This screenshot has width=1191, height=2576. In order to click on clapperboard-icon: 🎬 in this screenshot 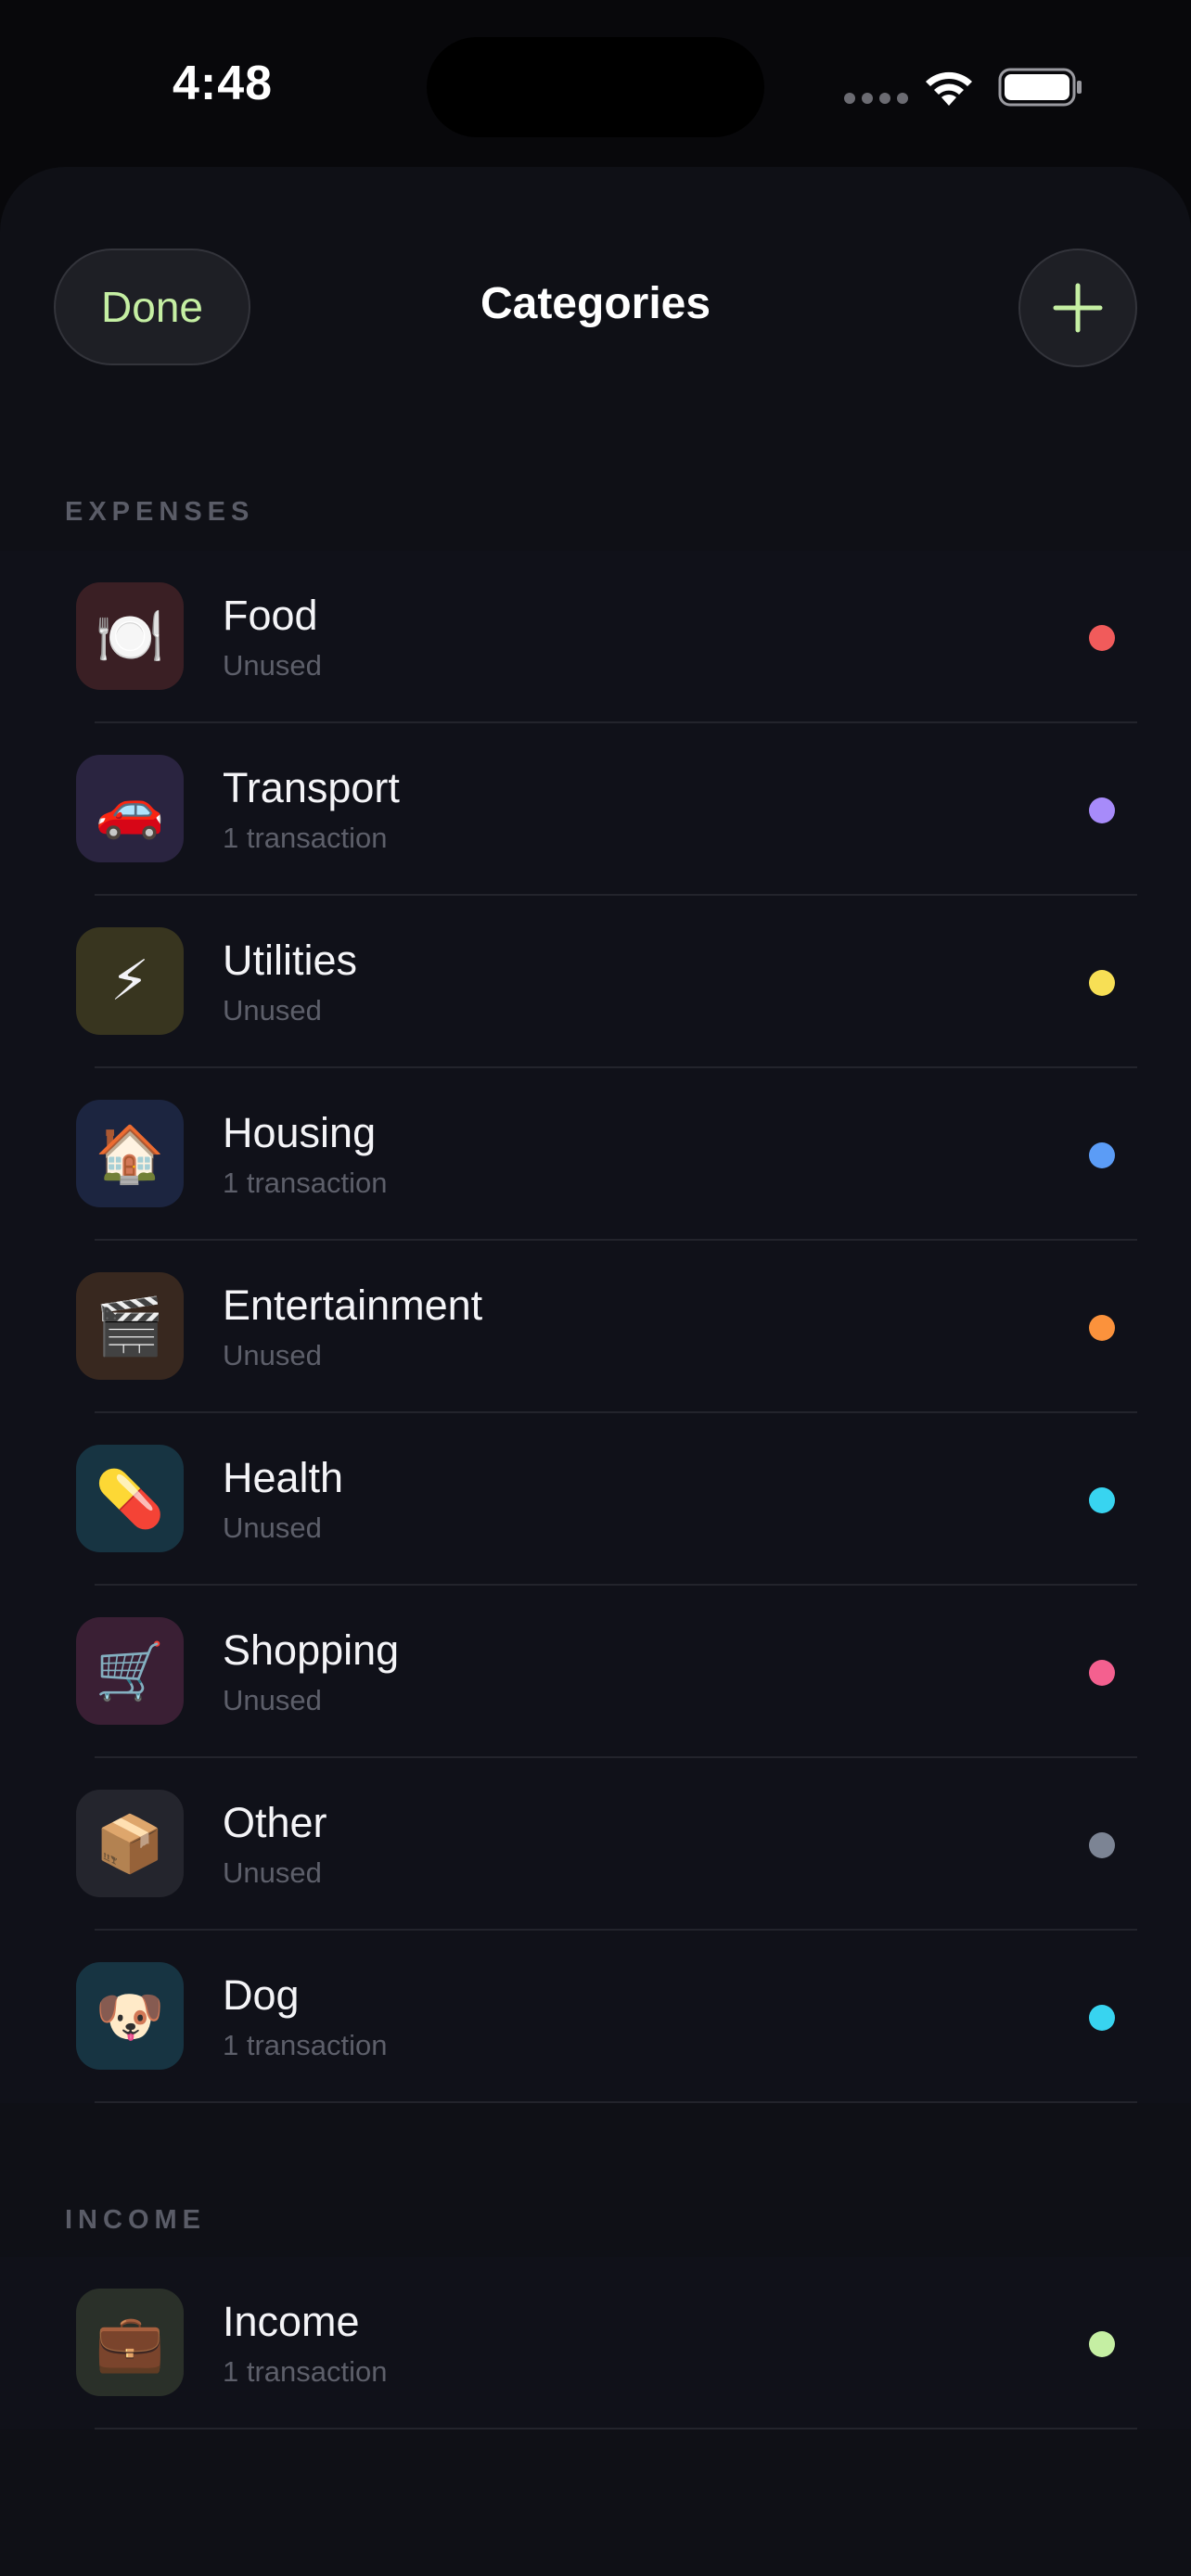, I will do `click(130, 1326)`.